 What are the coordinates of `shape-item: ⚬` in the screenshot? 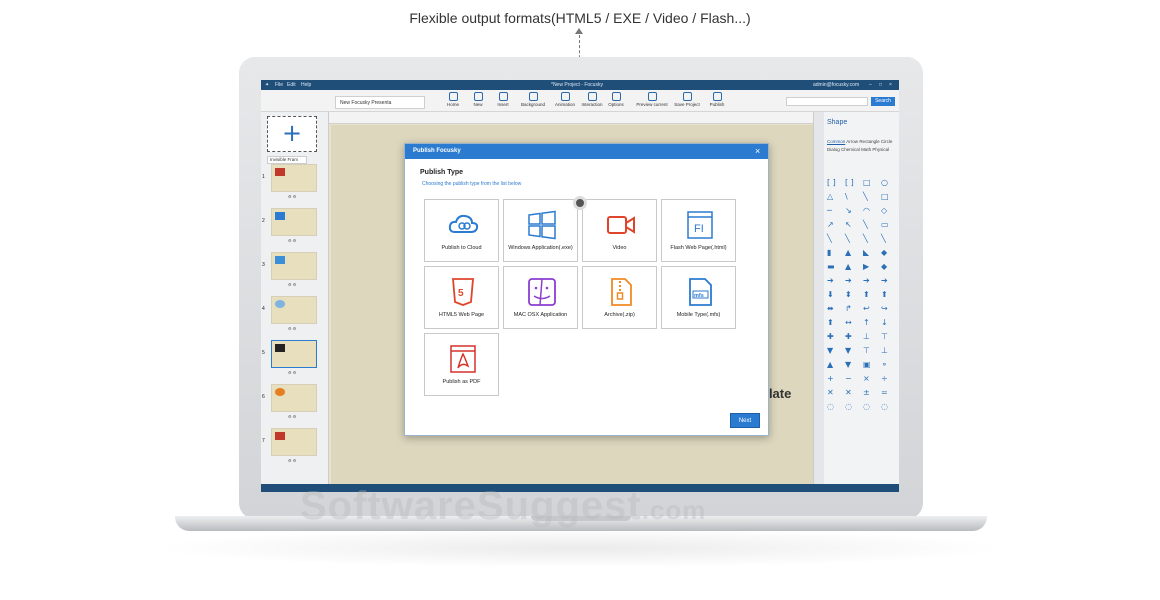 It's located at (886, 365).